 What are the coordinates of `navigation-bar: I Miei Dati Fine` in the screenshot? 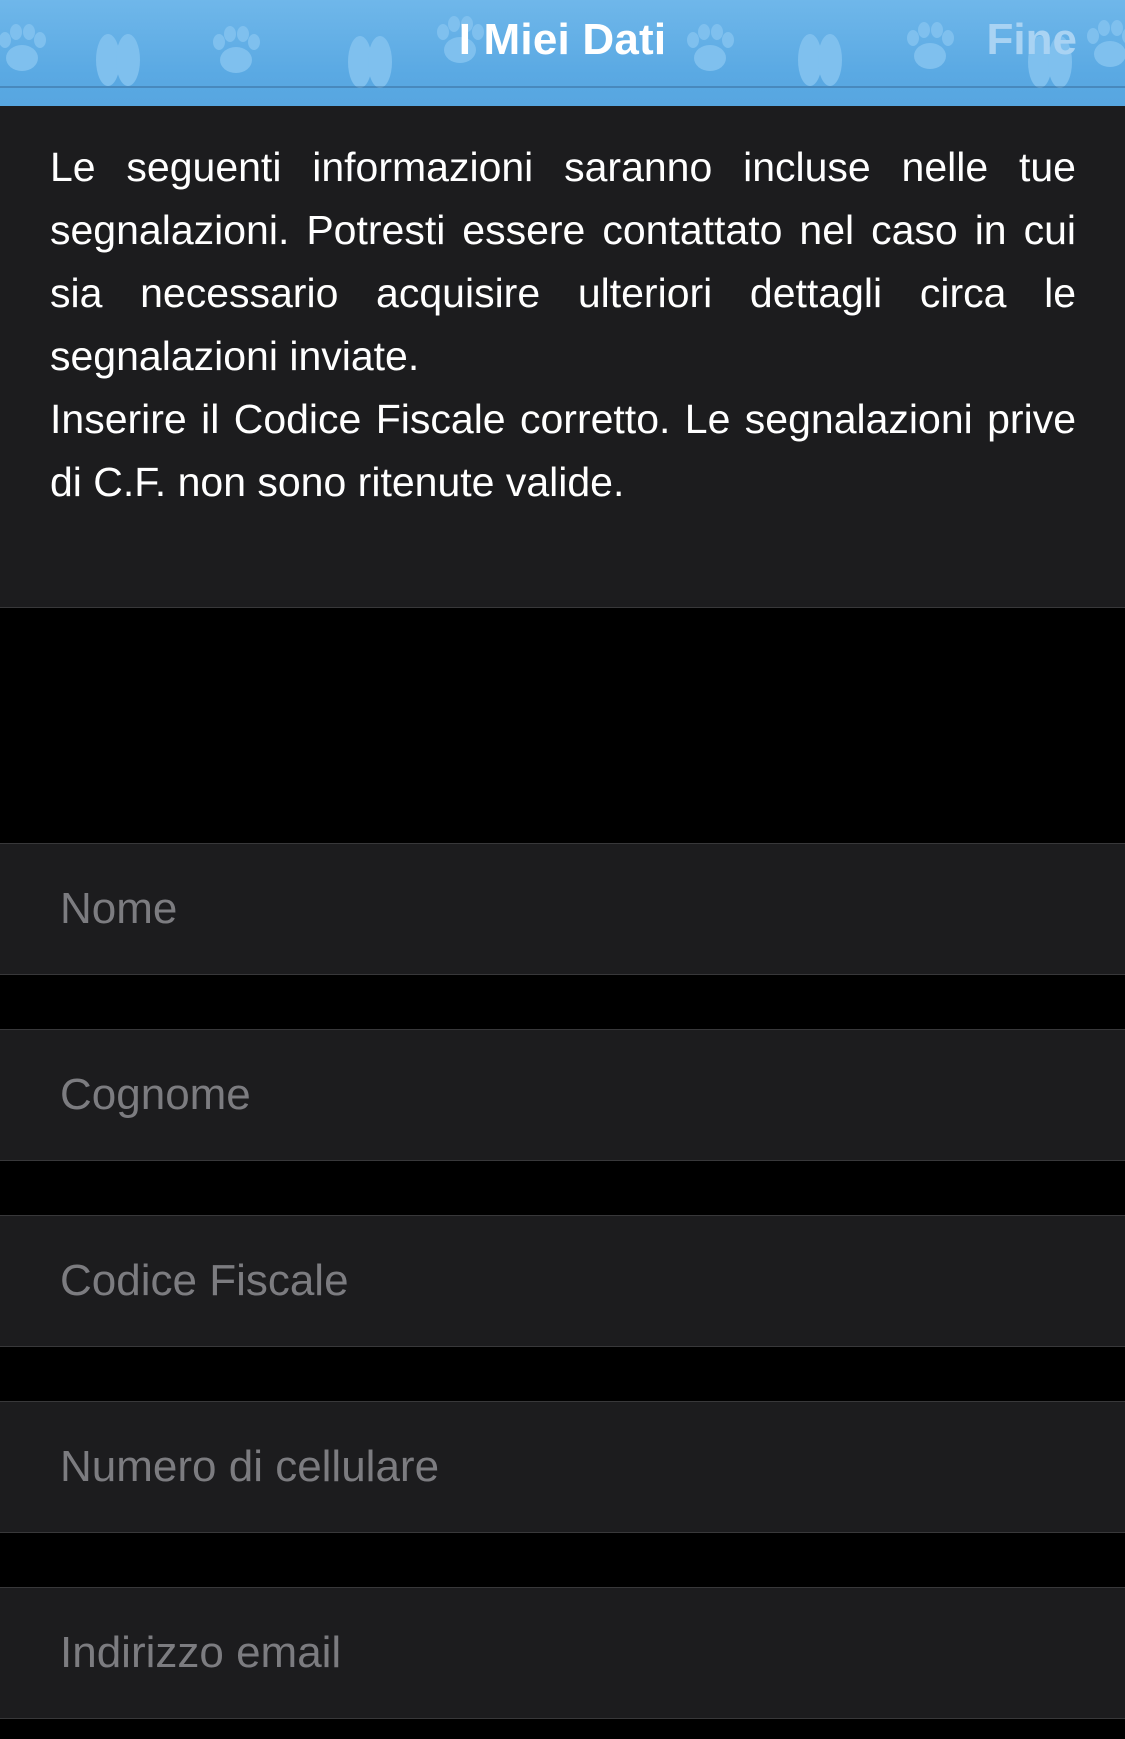 It's located at (562, 53).